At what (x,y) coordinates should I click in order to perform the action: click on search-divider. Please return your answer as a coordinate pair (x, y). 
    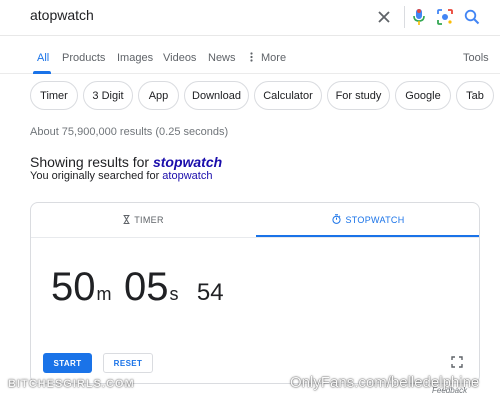
    Looking at the image, I should click on (404, 17).